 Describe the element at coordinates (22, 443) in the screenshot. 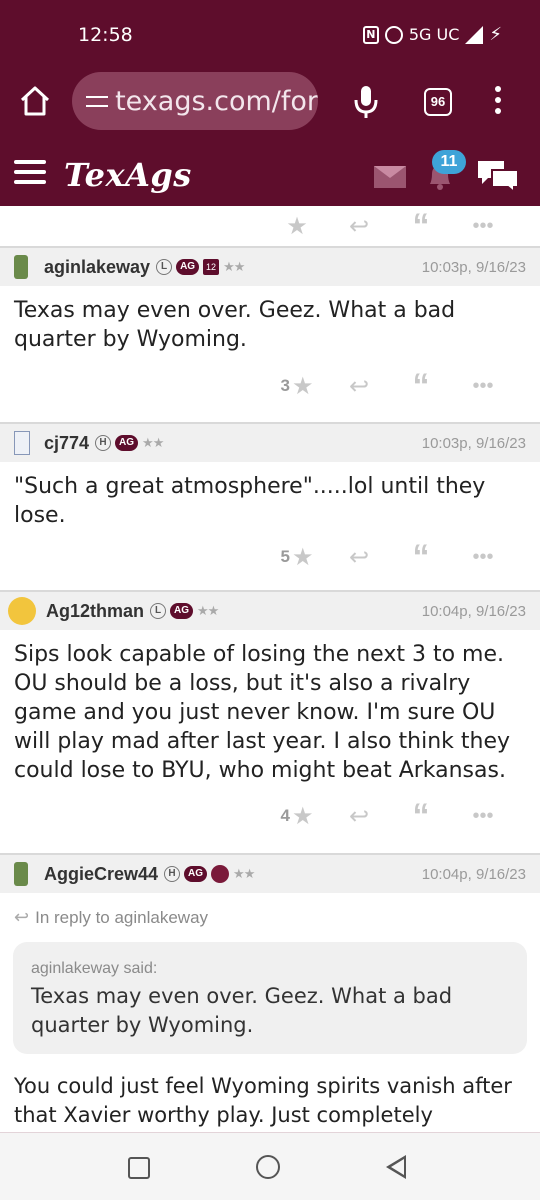

I see `avatar-notepad-icon` at that location.